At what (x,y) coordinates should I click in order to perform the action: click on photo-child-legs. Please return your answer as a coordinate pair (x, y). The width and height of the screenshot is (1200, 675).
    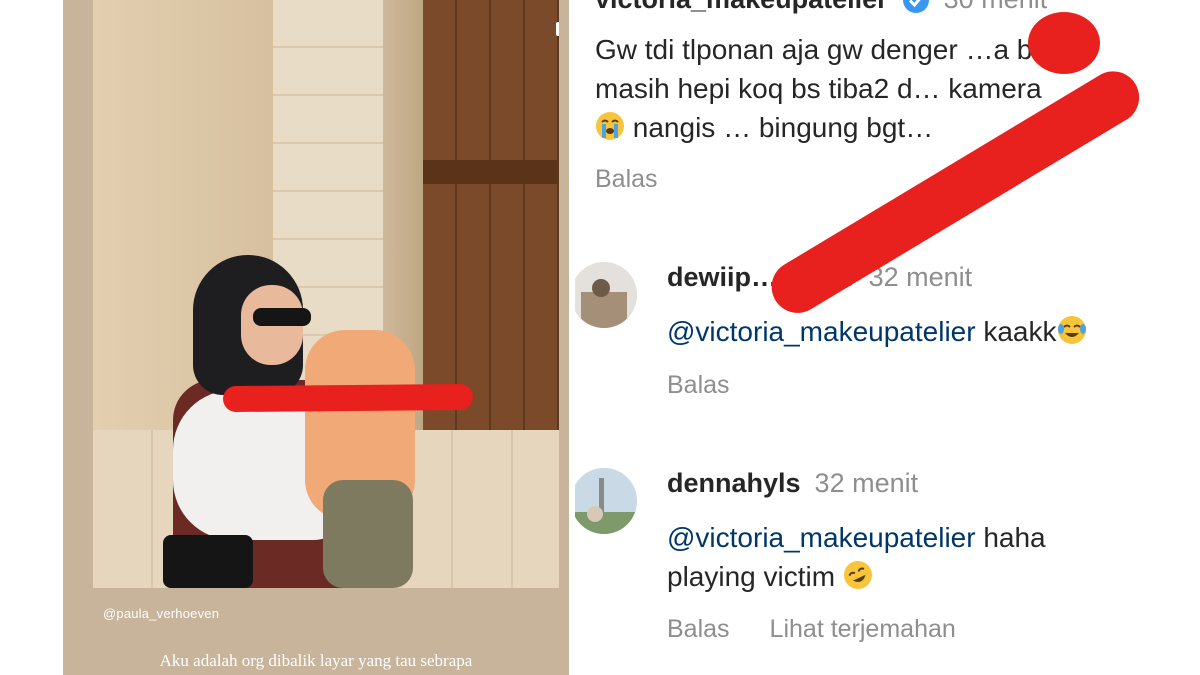
    Looking at the image, I should click on (368, 534).